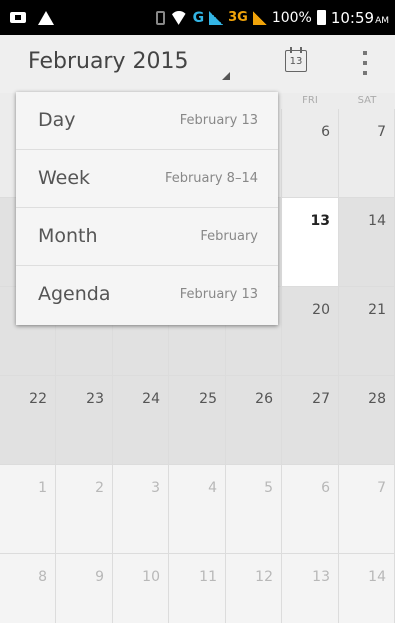 Image resolution: width=395 pixels, height=623 pixels. What do you see at coordinates (38, 399) in the screenshot?
I see `day-number: 22` at bounding box center [38, 399].